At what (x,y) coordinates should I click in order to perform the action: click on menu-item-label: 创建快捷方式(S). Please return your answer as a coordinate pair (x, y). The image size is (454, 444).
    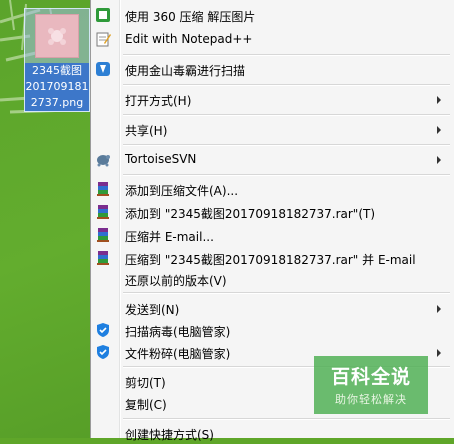
    Looking at the image, I should click on (169, 435).